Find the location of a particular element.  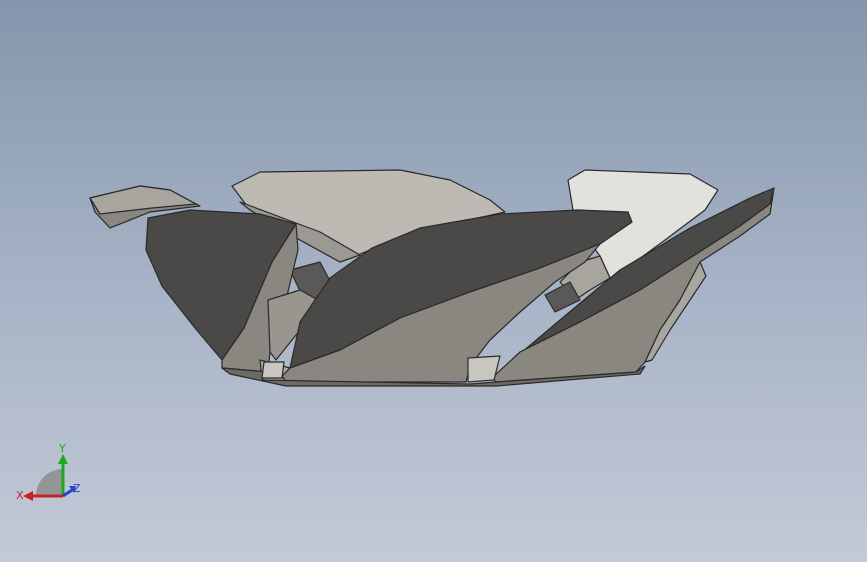

reference-triad: X Y Z is located at coordinates (48, 472).